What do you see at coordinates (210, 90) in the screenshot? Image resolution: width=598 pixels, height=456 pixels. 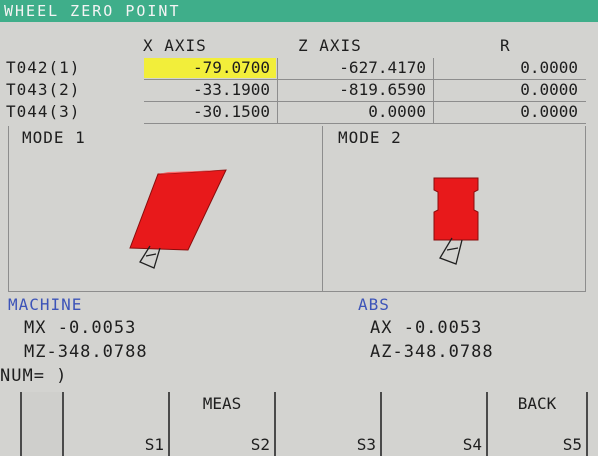 I see `cell-t043-x: -33.1900` at bounding box center [210, 90].